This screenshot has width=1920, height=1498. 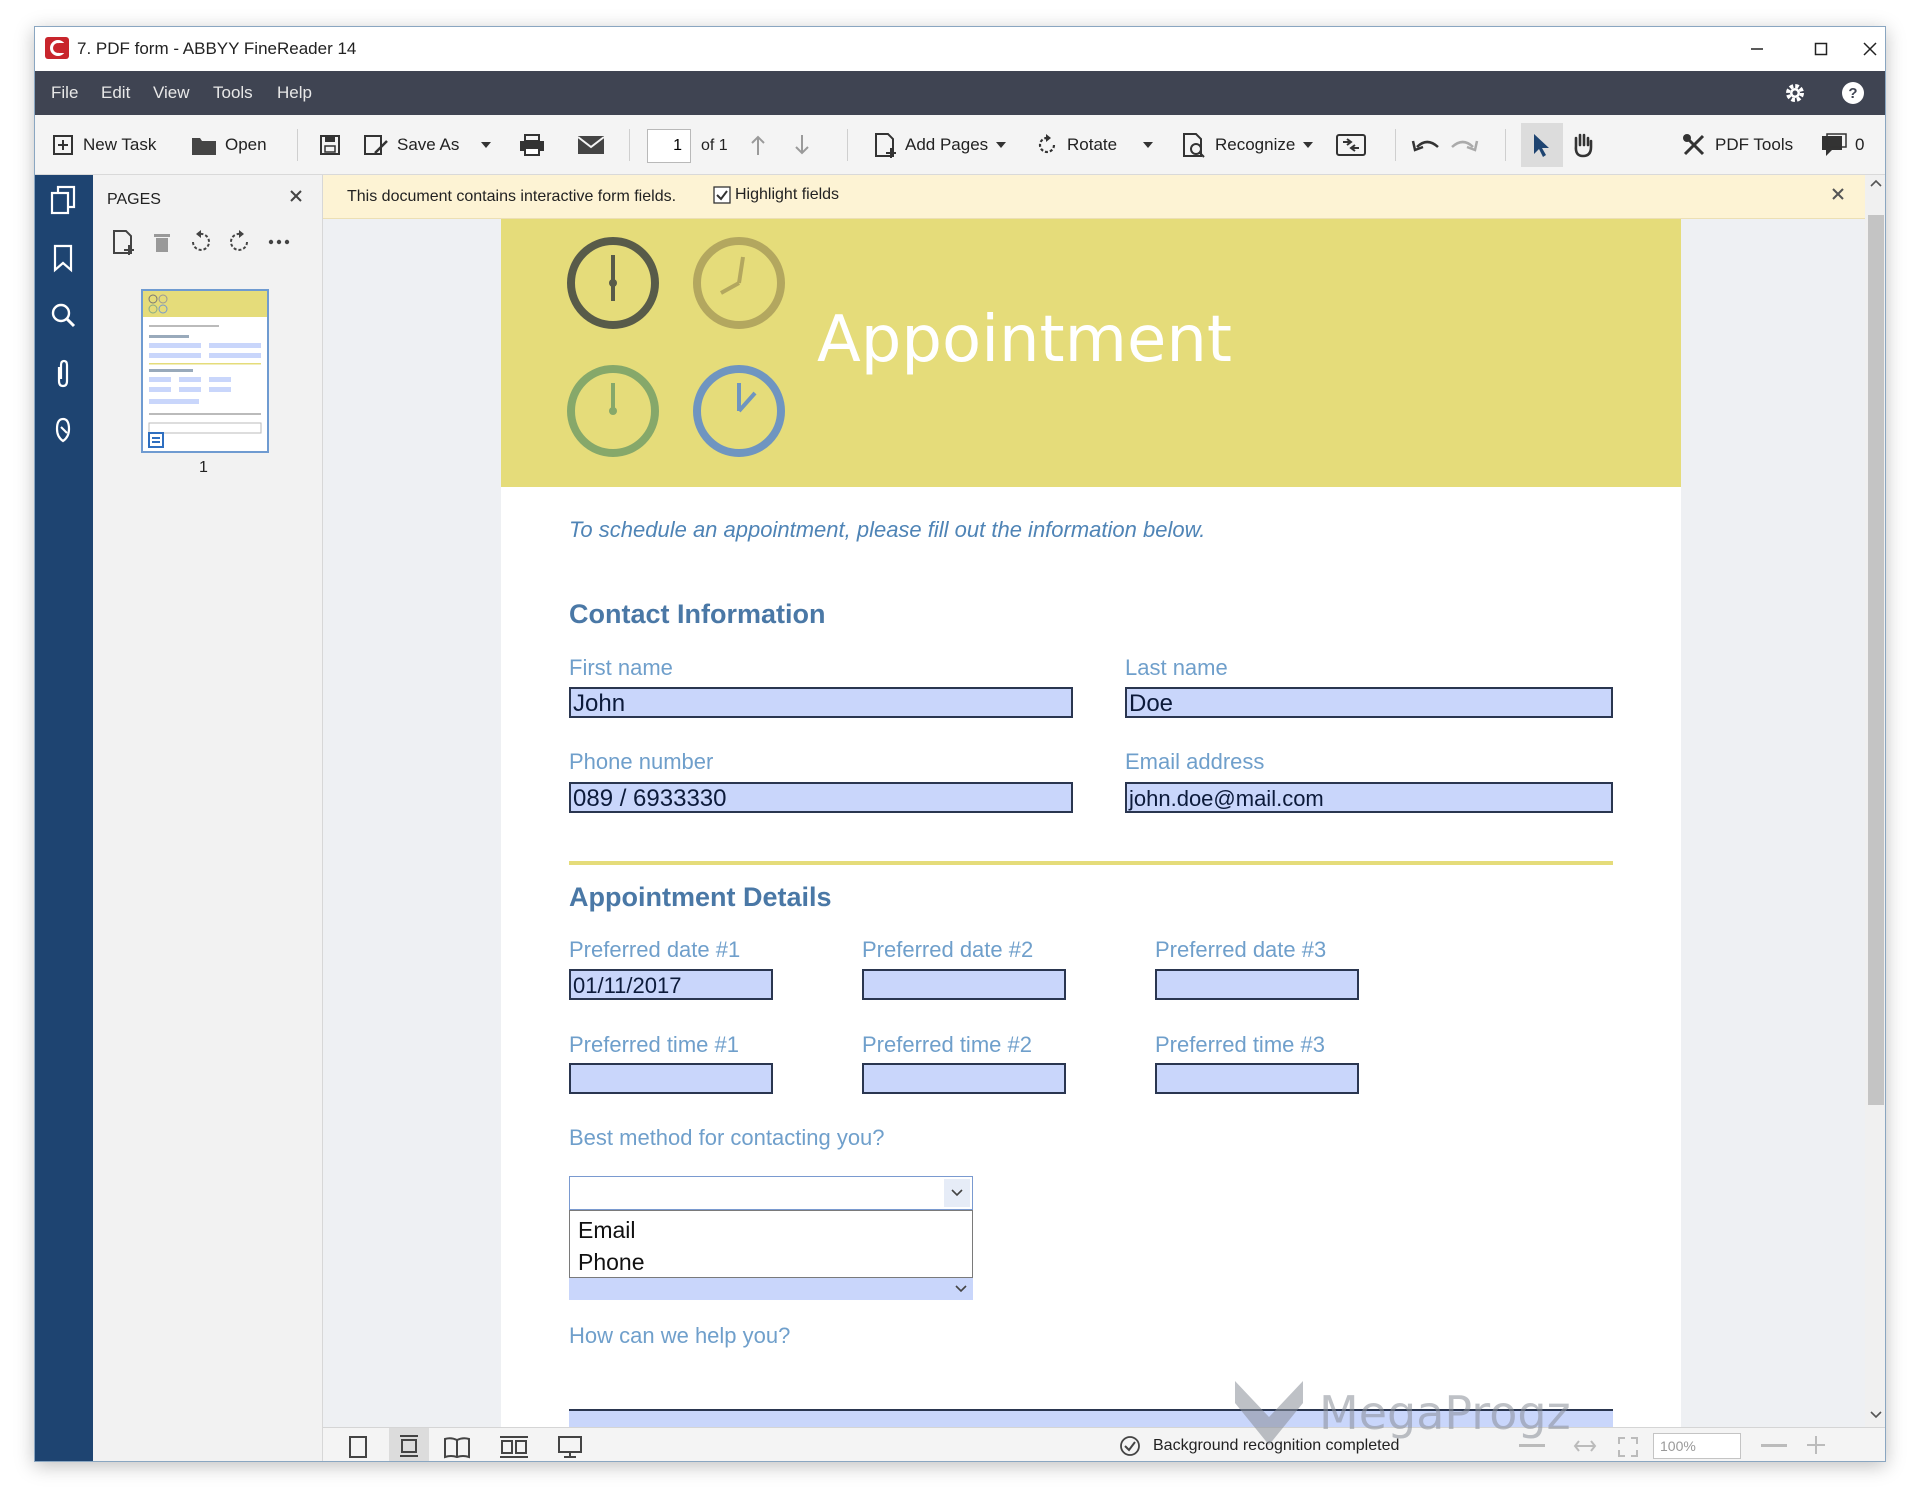 What do you see at coordinates (611, 1262) in the screenshot?
I see `option-phone: Phone` at bounding box center [611, 1262].